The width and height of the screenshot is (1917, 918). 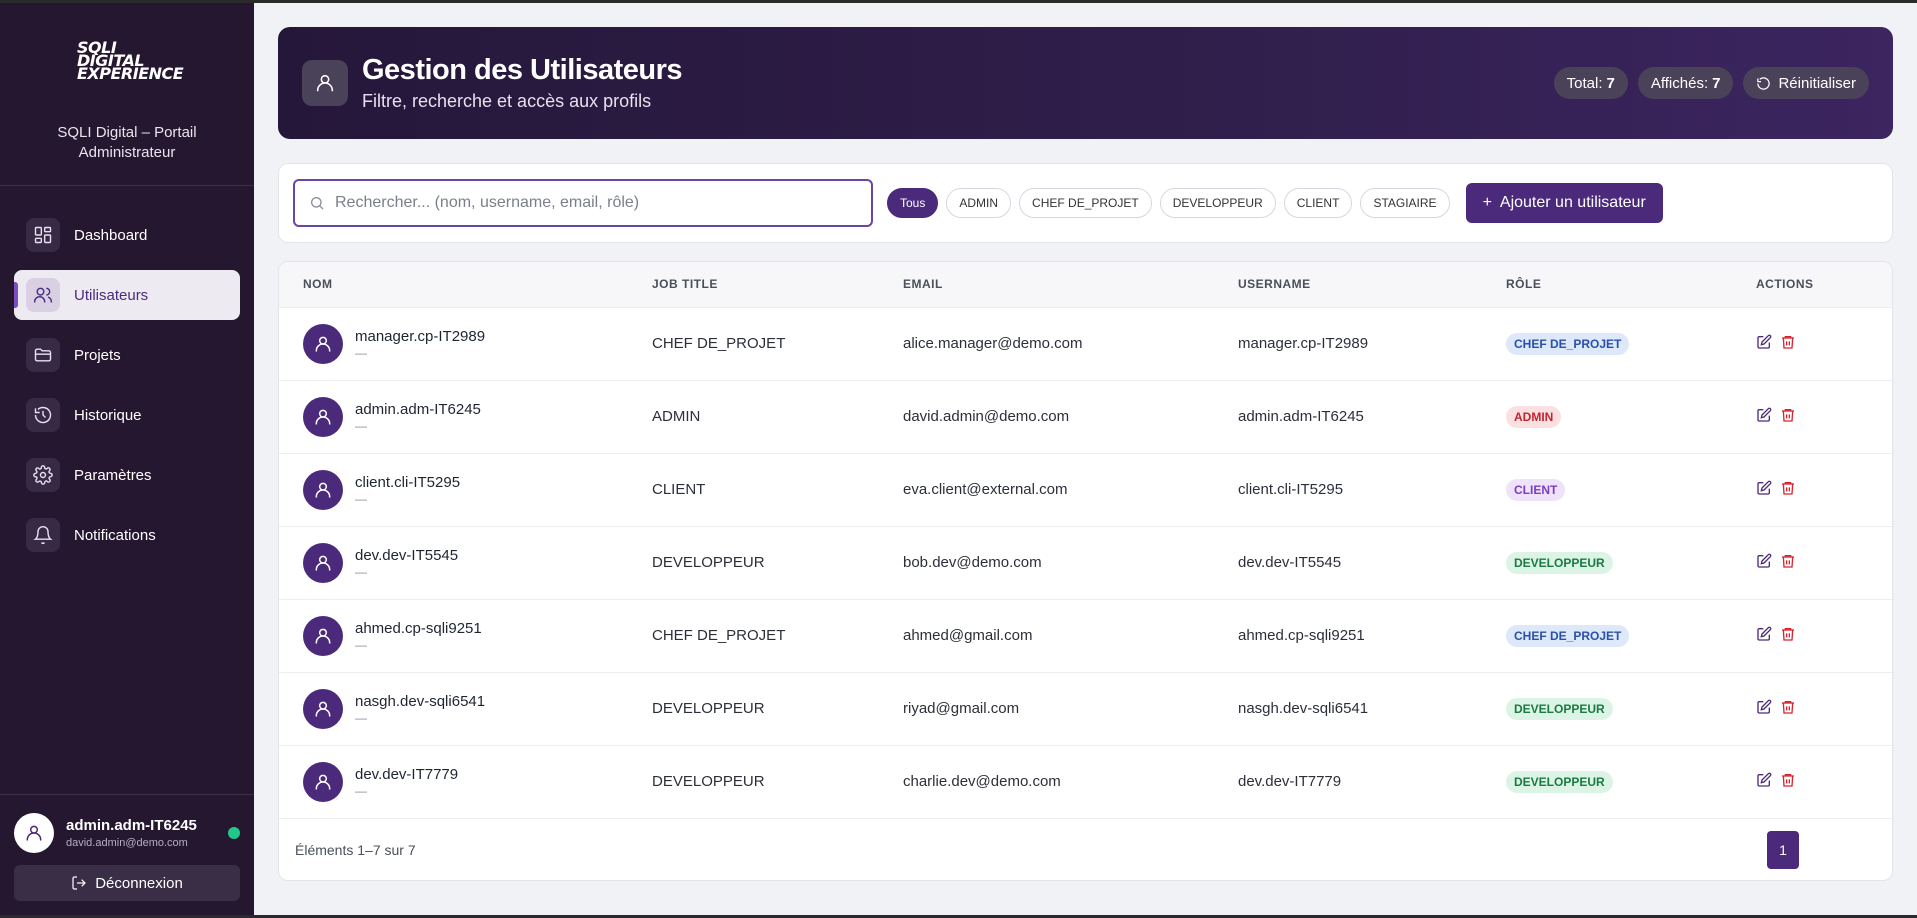 I want to click on sidebar-item-parametres: Paramètres, so click(x=127, y=475).